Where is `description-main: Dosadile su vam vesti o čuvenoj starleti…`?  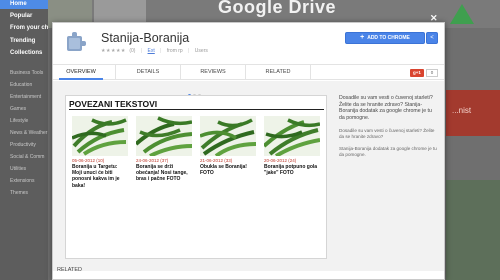 description-main: Dosadile su vam vesti o čuvenoj starleti… is located at coordinates (386, 108).